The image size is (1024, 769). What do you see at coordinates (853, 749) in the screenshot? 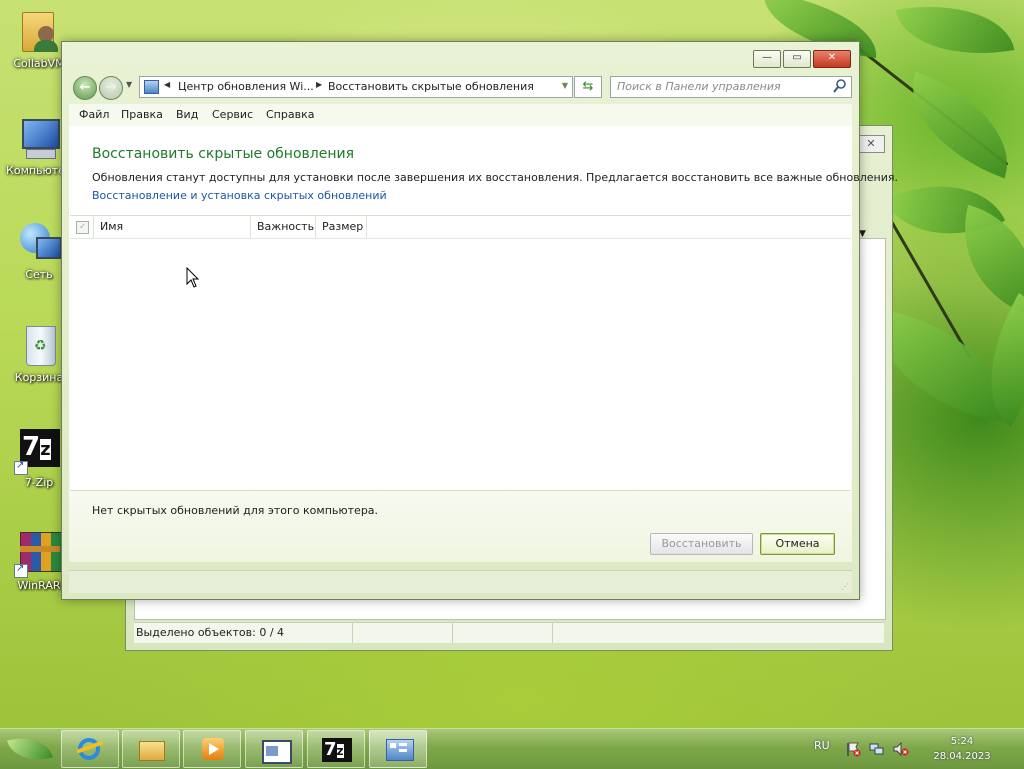
I see `action-center-flag-icon` at bounding box center [853, 749].